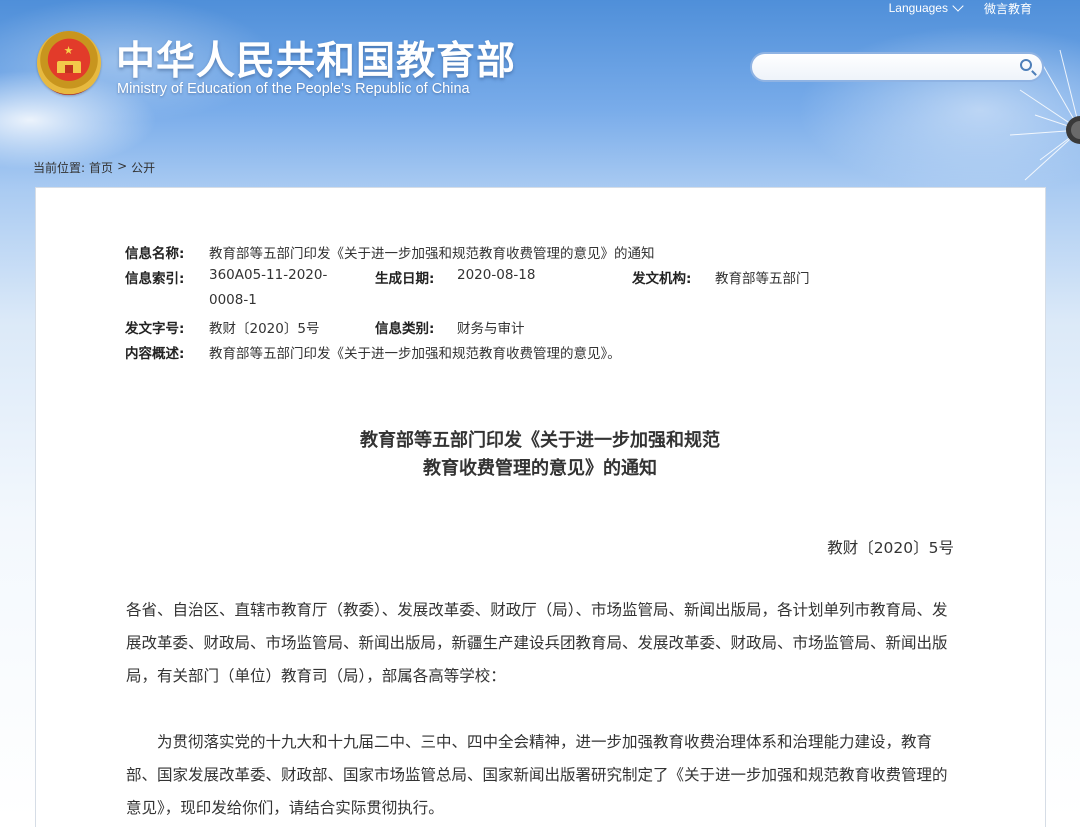 The image size is (1080, 827). Describe the element at coordinates (69, 50) in the screenshot. I see `stars-icon: ★` at that location.